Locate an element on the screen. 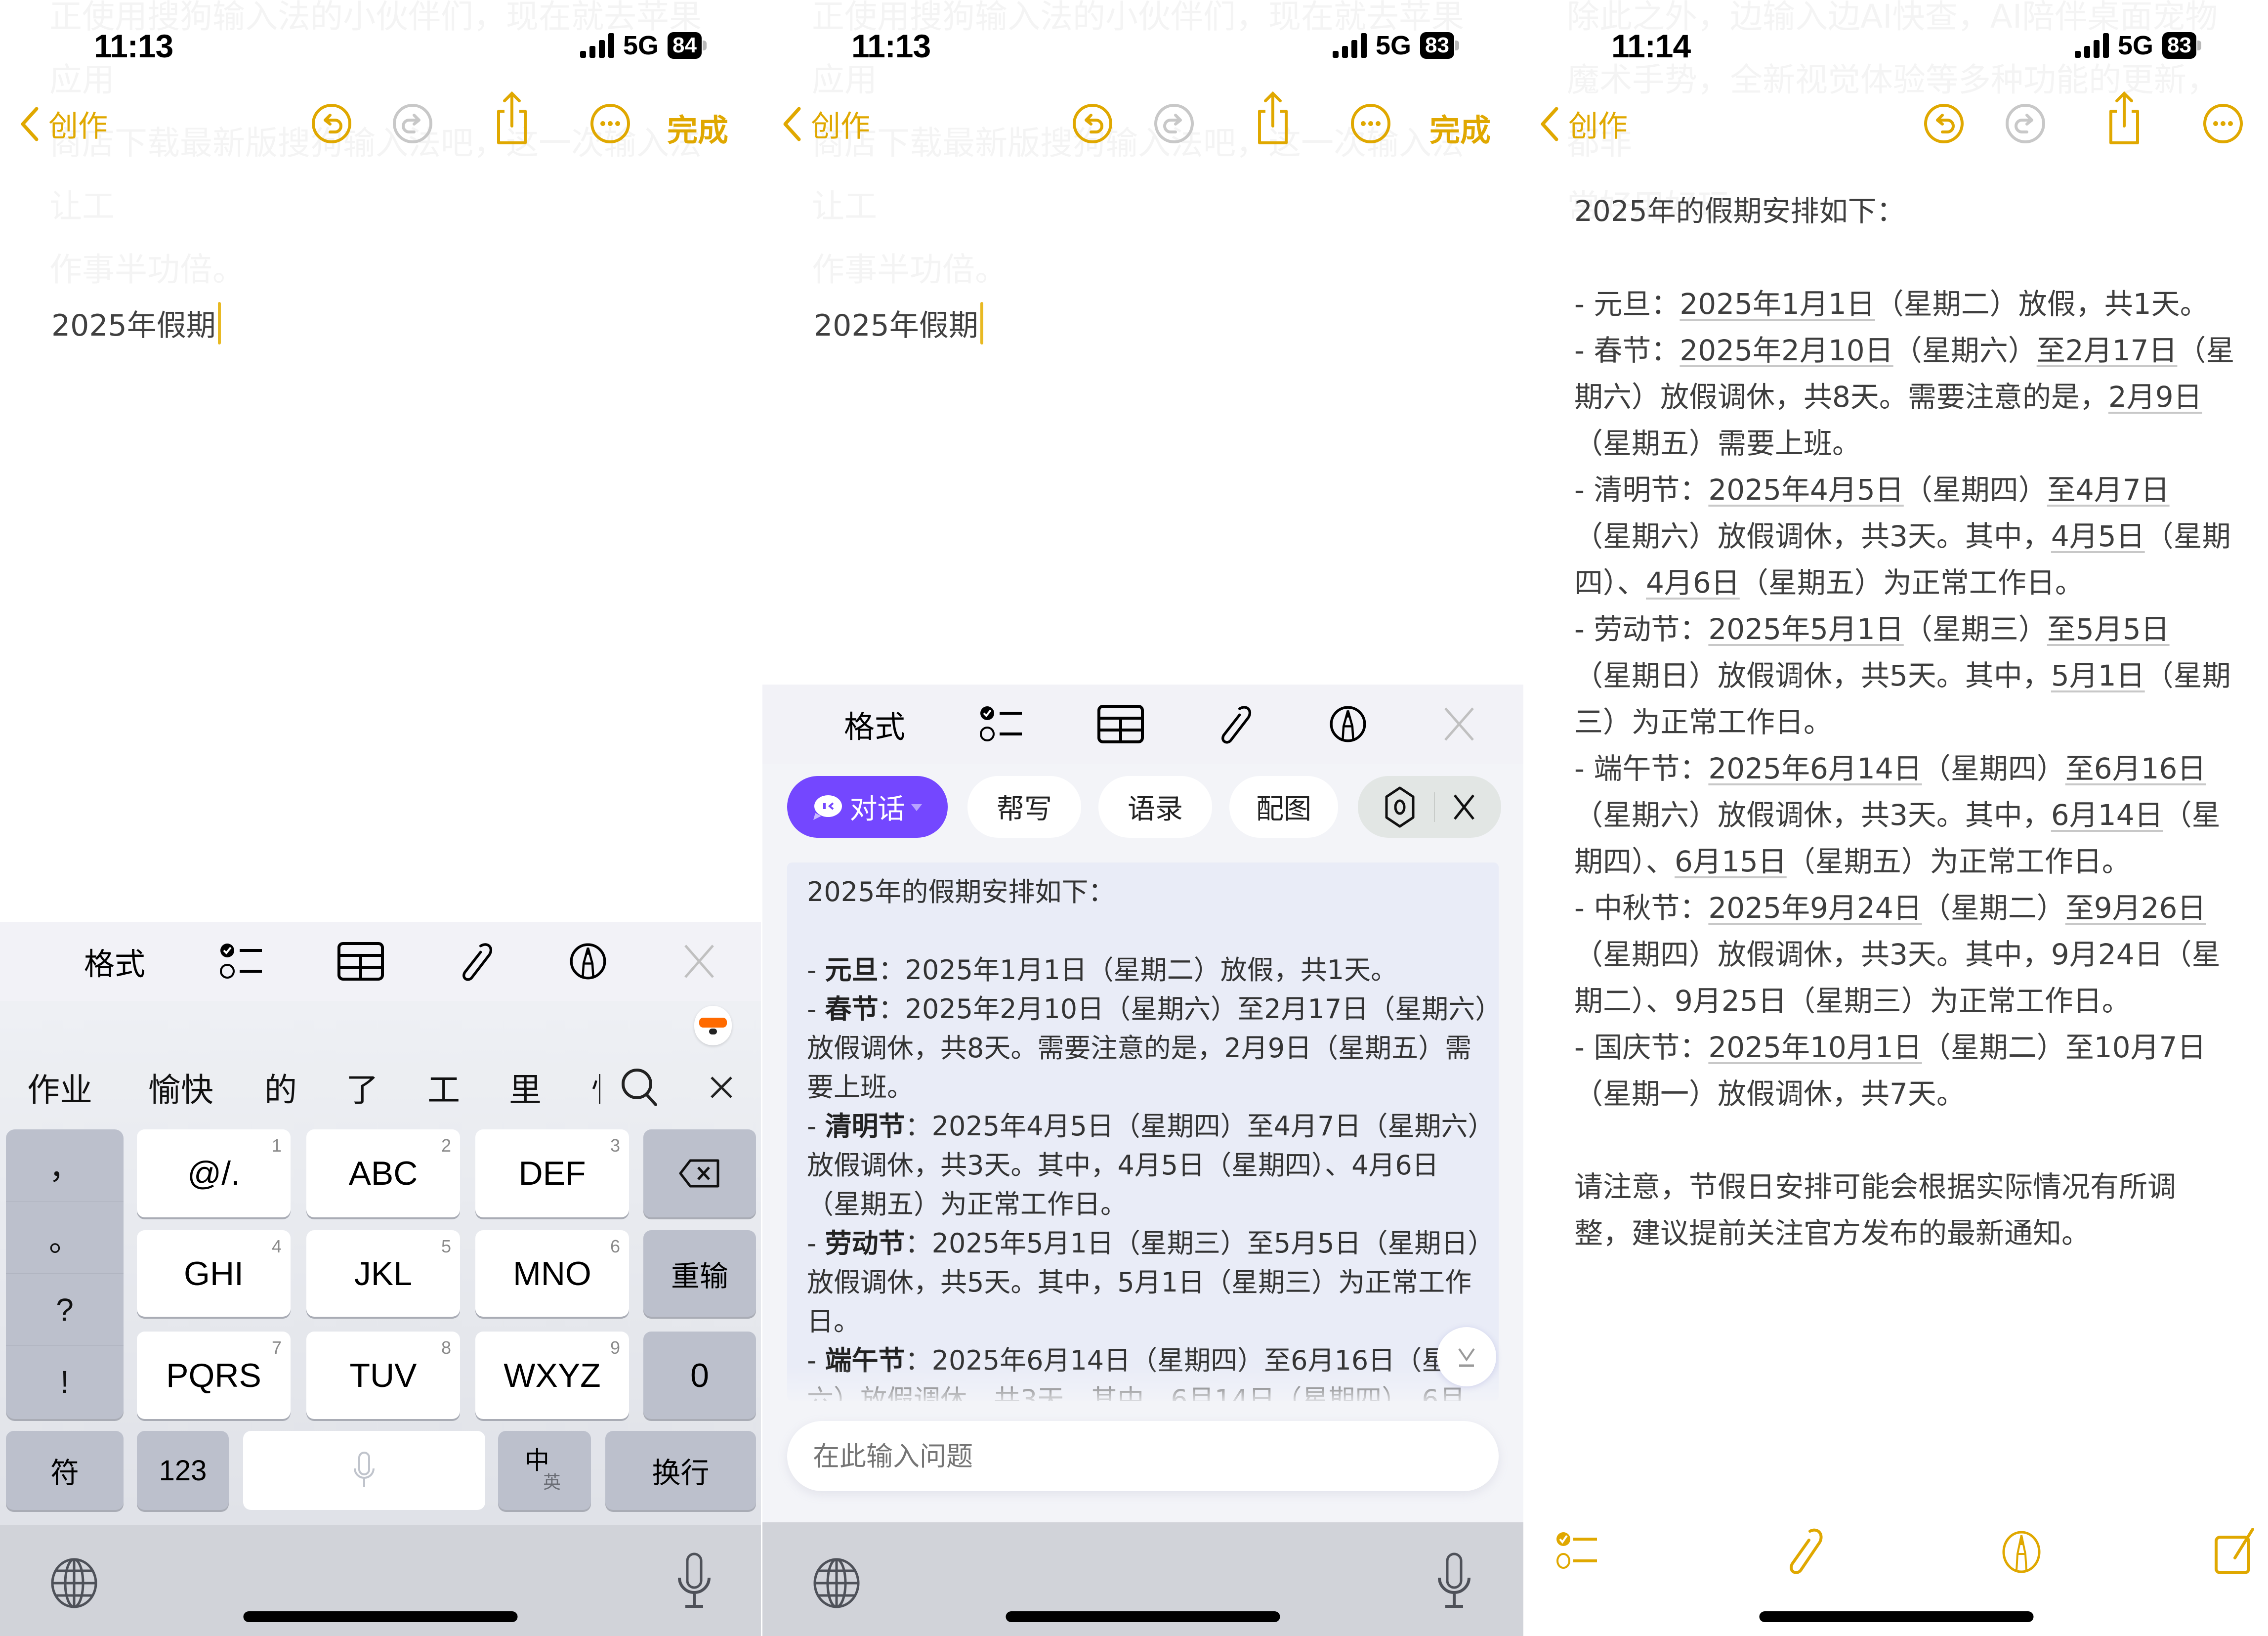 This screenshot has width=2268, height=1636. chip-chat: 对话 is located at coordinates (867, 807).